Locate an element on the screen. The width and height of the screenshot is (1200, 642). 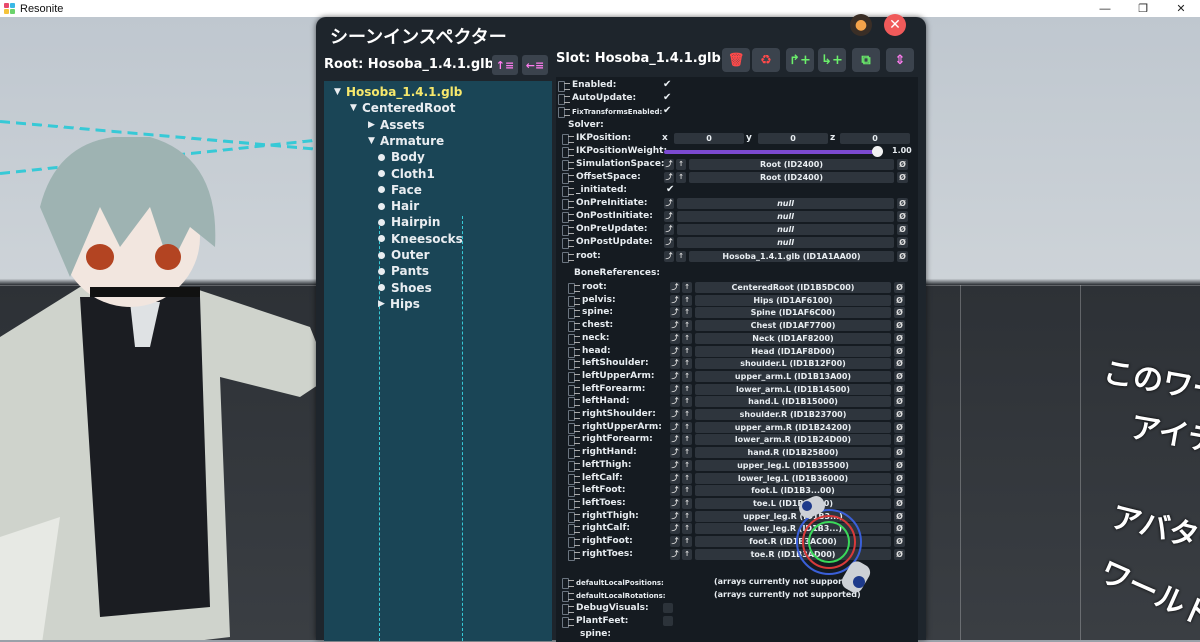
on-post-initiate-field: null is located at coordinates (785, 216).